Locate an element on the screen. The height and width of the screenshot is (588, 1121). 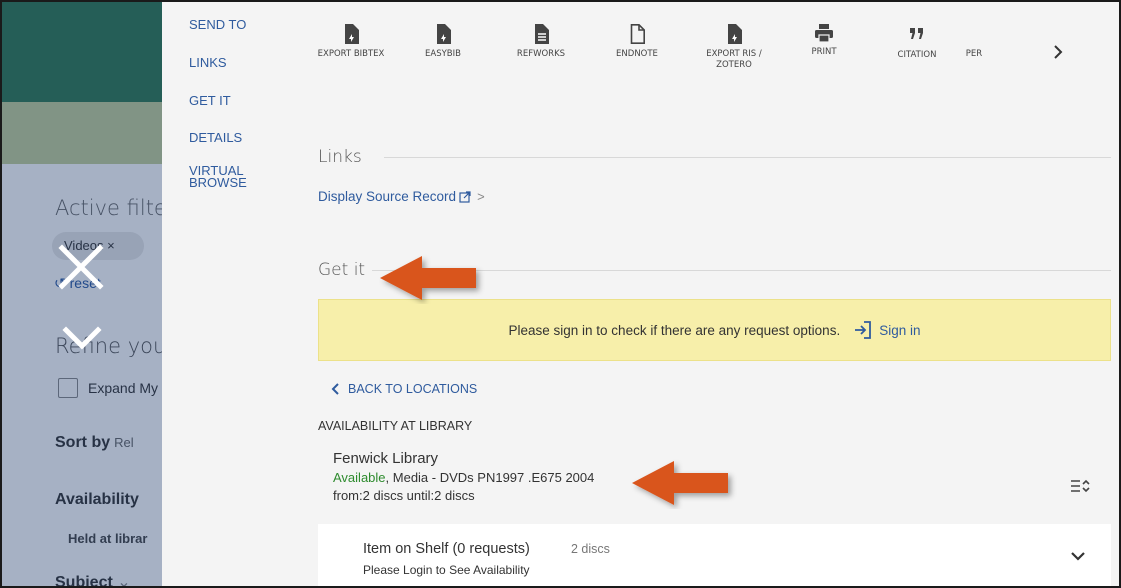
tool-label: ENDNOTE is located at coordinates (637, 54).